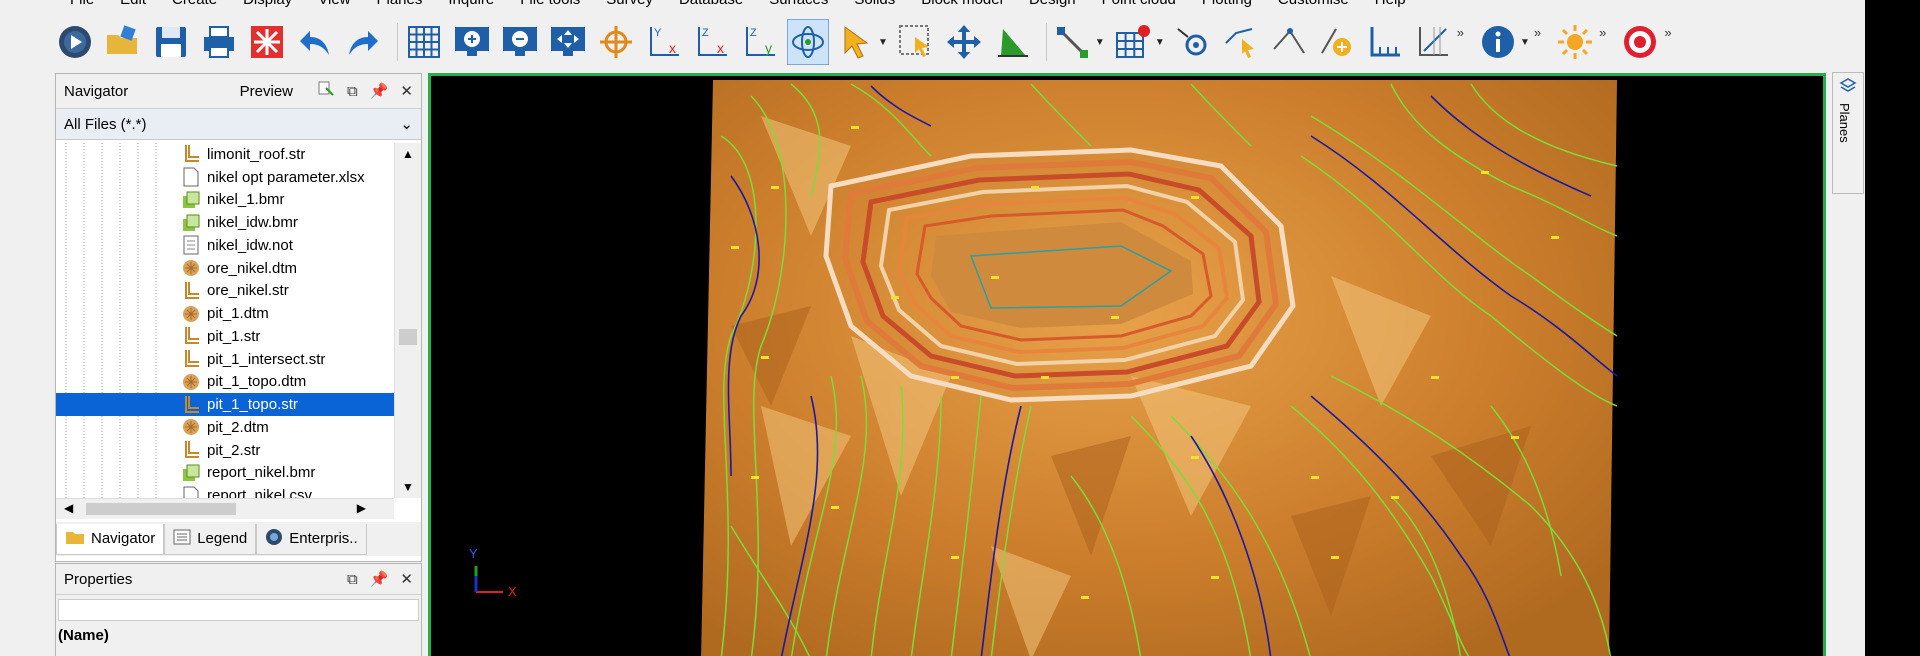  Describe the element at coordinates (225, 491) in the screenshot. I see `file-tree-item: report_nikel.csv` at that location.